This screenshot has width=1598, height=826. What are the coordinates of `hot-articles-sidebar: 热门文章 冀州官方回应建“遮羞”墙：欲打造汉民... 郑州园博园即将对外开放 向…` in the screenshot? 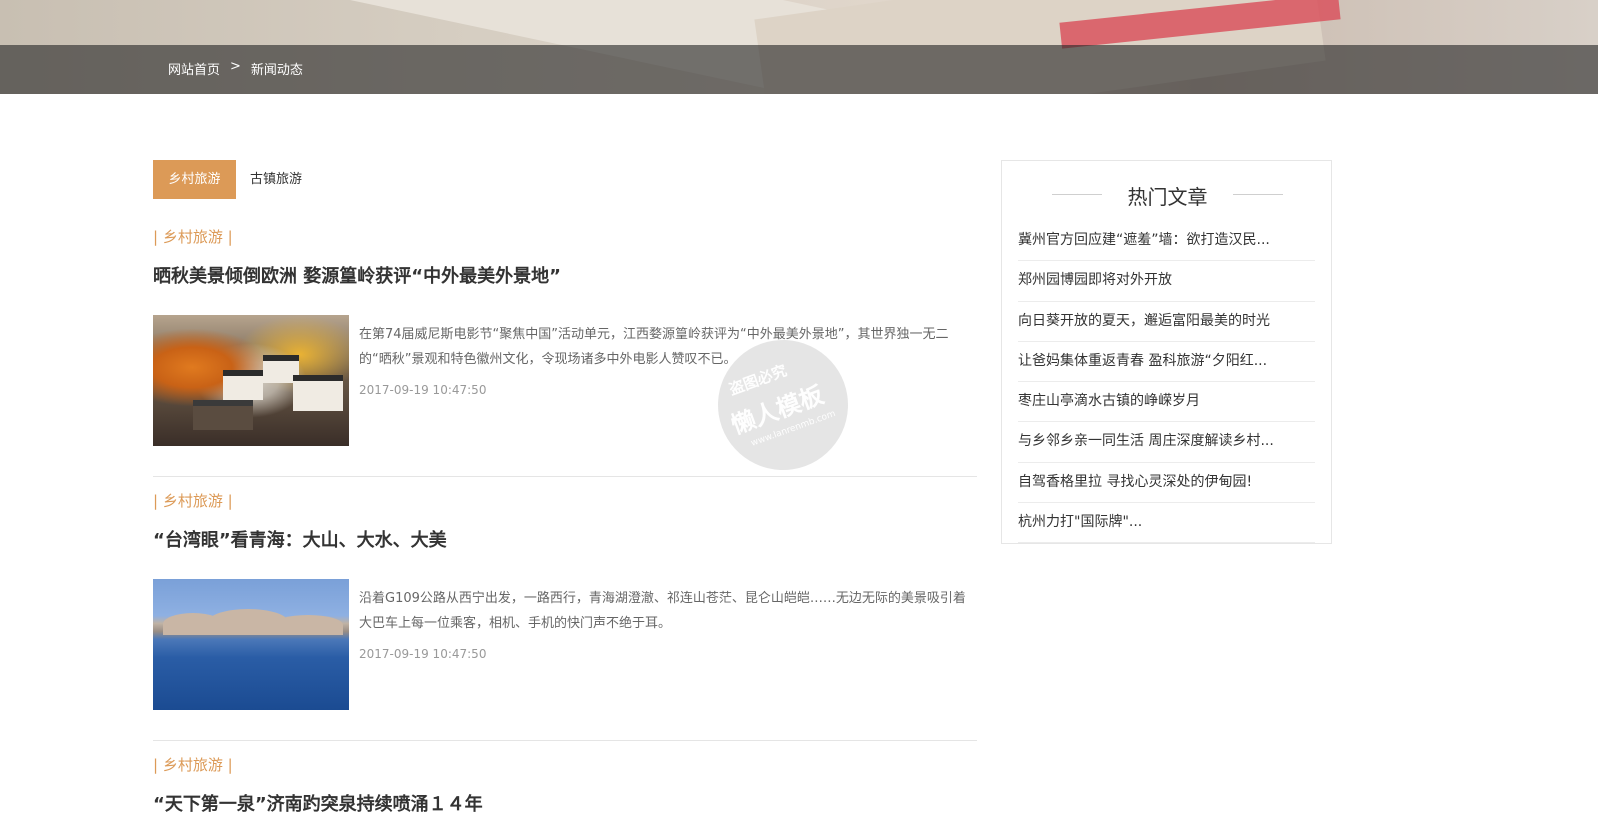 It's located at (1166, 352).